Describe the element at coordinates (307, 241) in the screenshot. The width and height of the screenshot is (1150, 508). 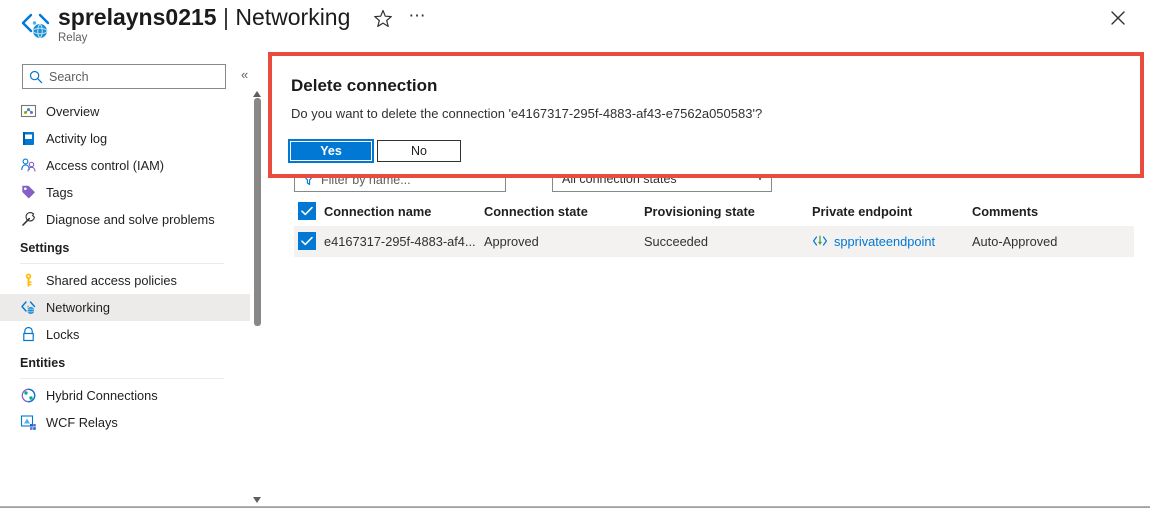
I see `row-checkbox` at that location.